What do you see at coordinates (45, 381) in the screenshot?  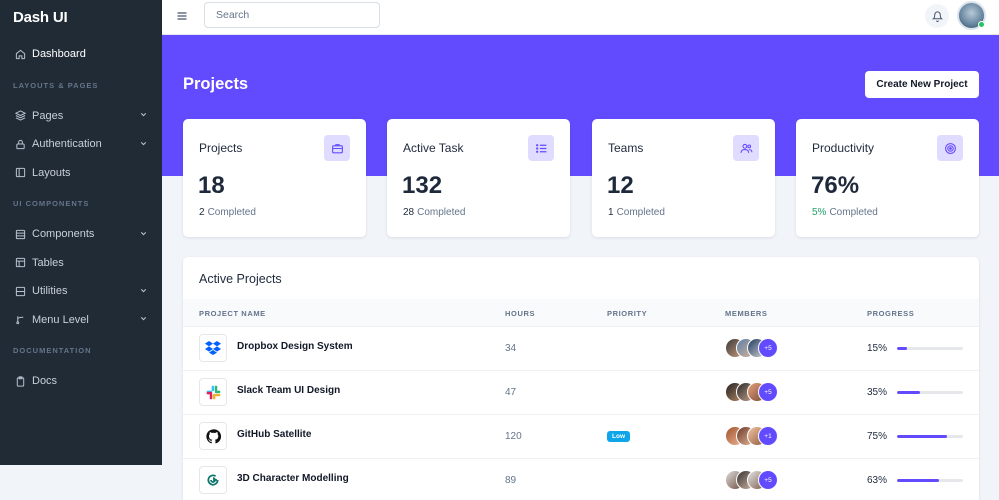 I see `sidebar-item-label: Docs` at bounding box center [45, 381].